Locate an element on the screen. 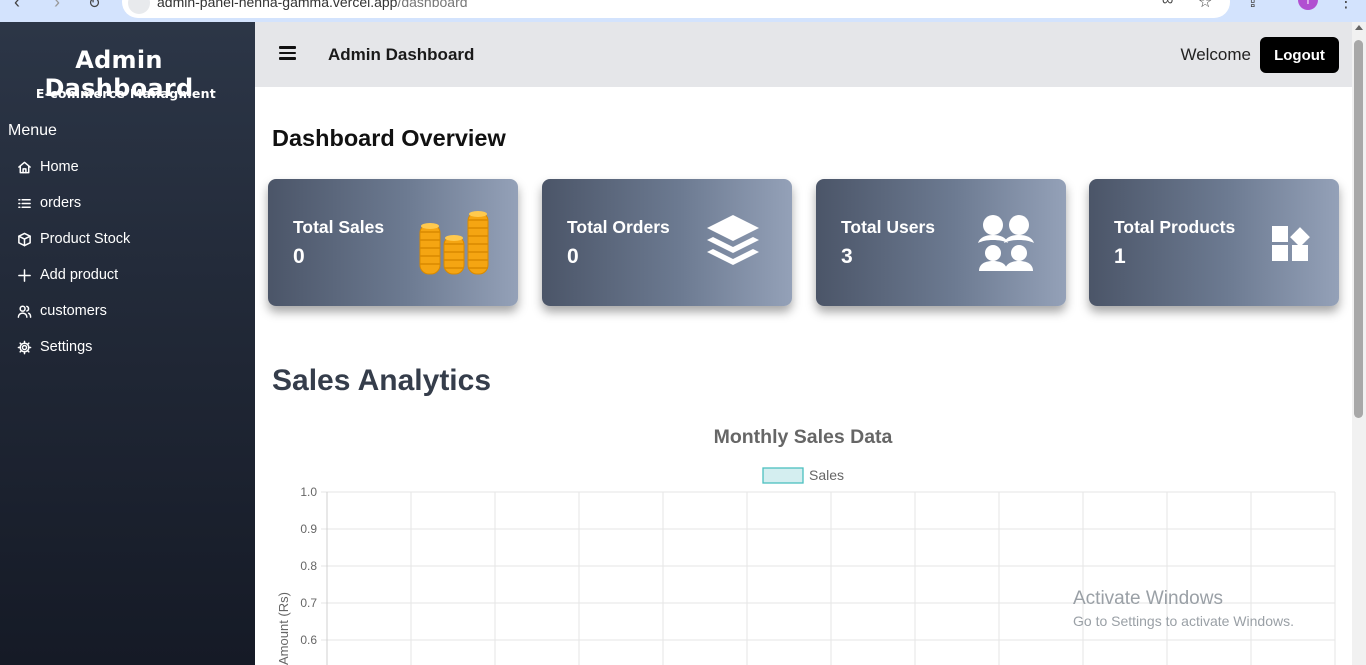 This screenshot has width=1366, height=665. sidebar-item-settings: Settings is located at coordinates (127, 347).